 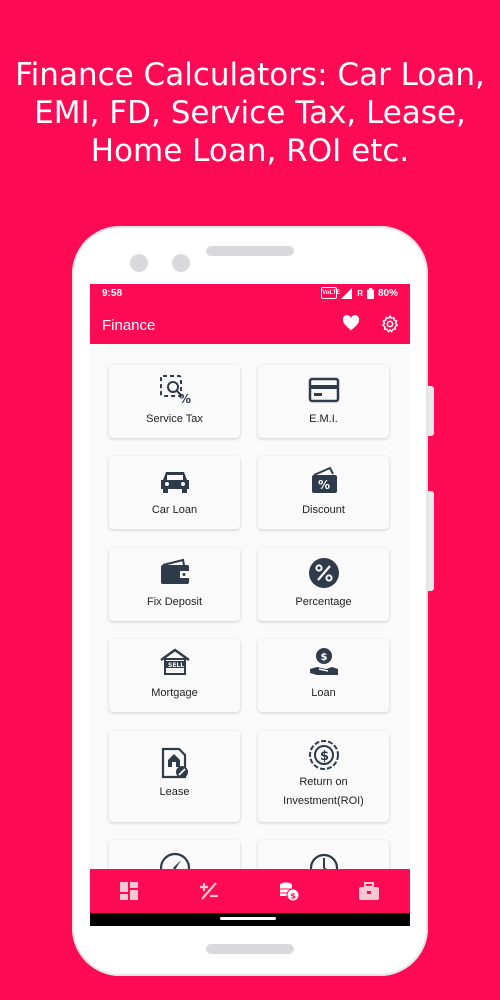 I want to click on roaming-indicator: R, so click(x=360, y=293).